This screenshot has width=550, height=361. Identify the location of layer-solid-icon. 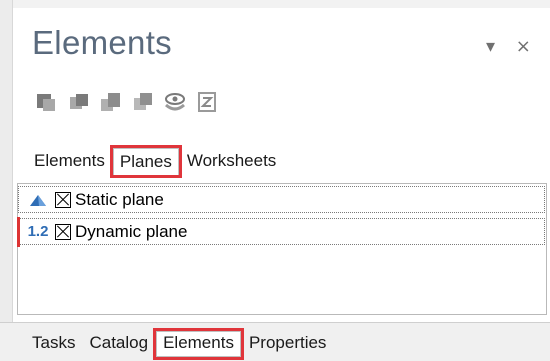
(47, 102).